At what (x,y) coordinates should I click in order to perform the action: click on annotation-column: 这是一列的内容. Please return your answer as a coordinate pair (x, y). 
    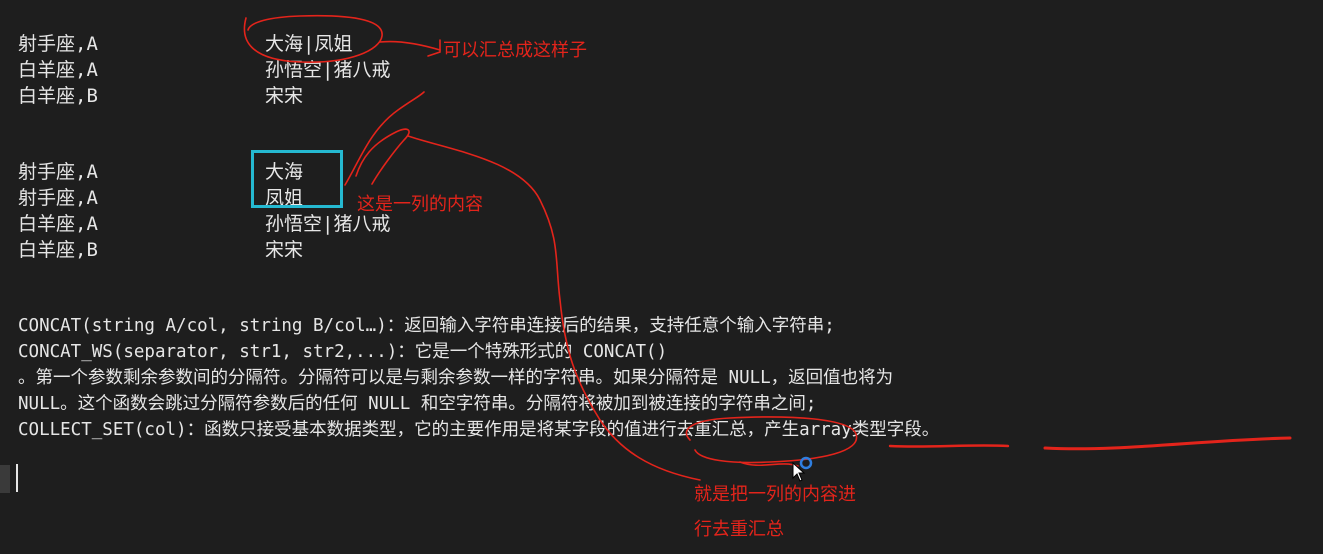
    Looking at the image, I should click on (420, 204).